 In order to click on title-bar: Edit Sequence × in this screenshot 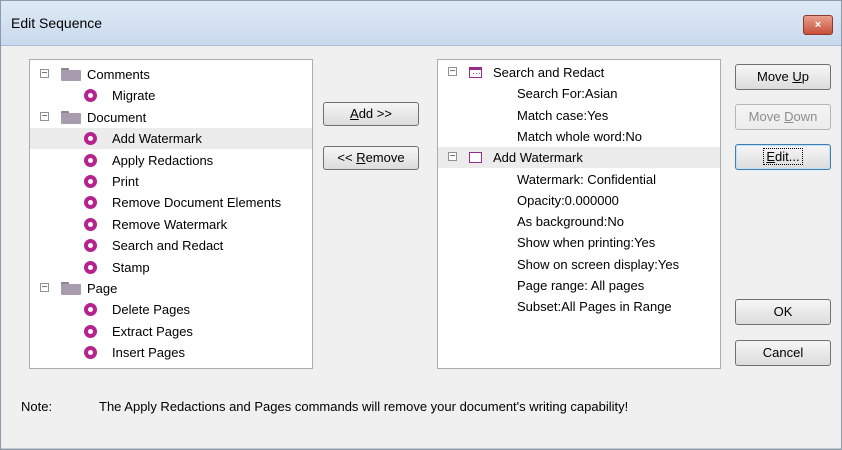, I will do `click(421, 23)`.